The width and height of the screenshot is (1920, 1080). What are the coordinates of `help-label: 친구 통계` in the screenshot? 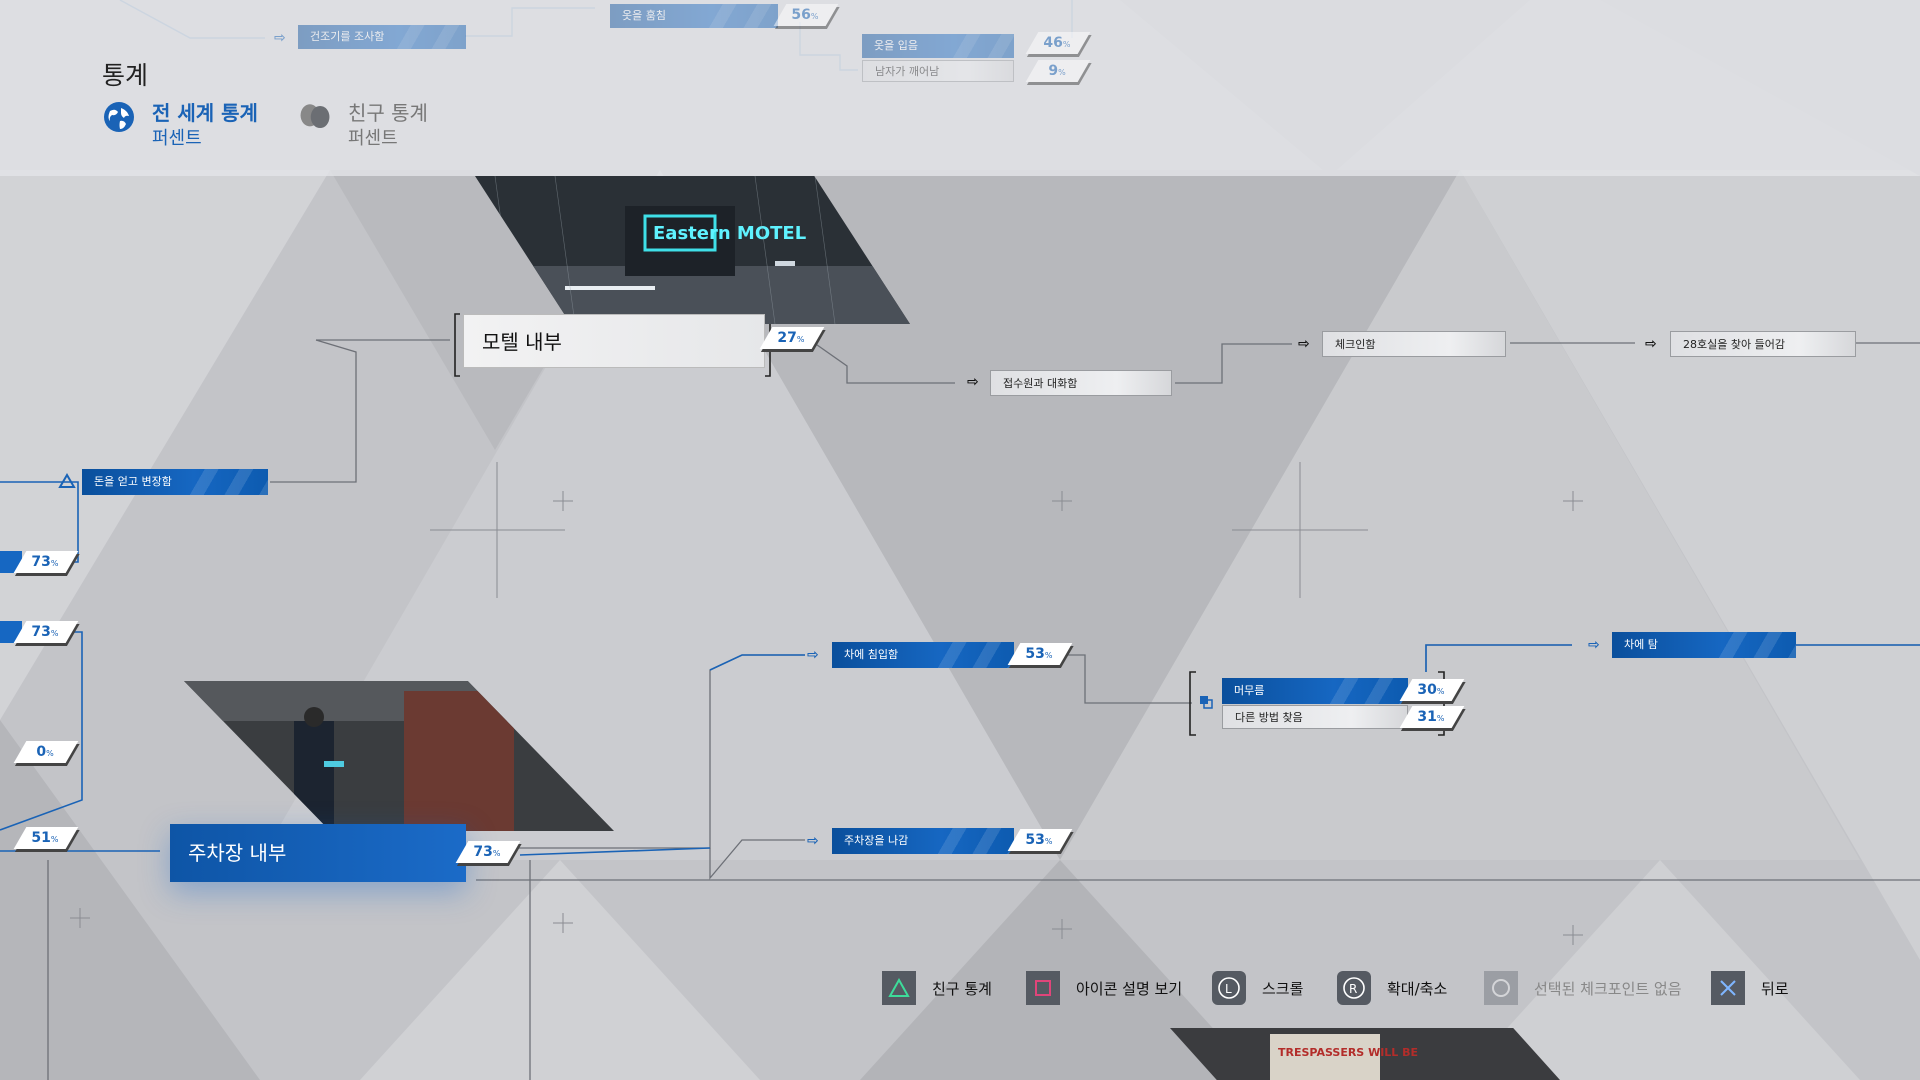 It's located at (962, 988).